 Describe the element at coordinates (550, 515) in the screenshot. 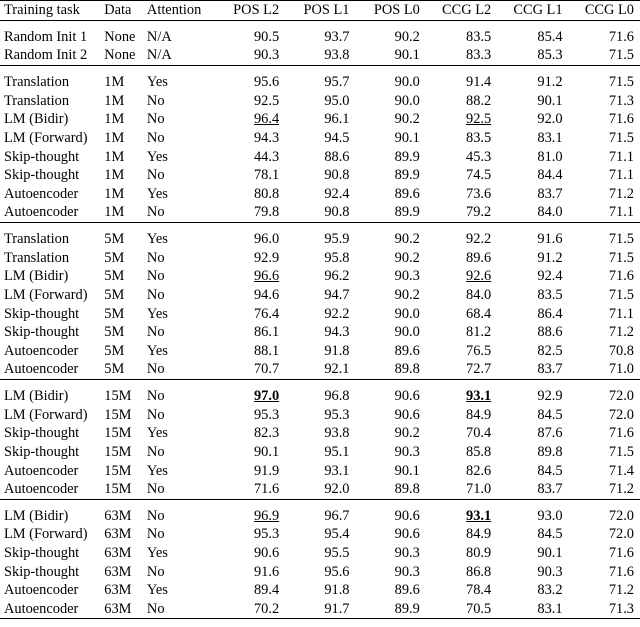

I see `cell-ccg_l1: 93.0` at that location.